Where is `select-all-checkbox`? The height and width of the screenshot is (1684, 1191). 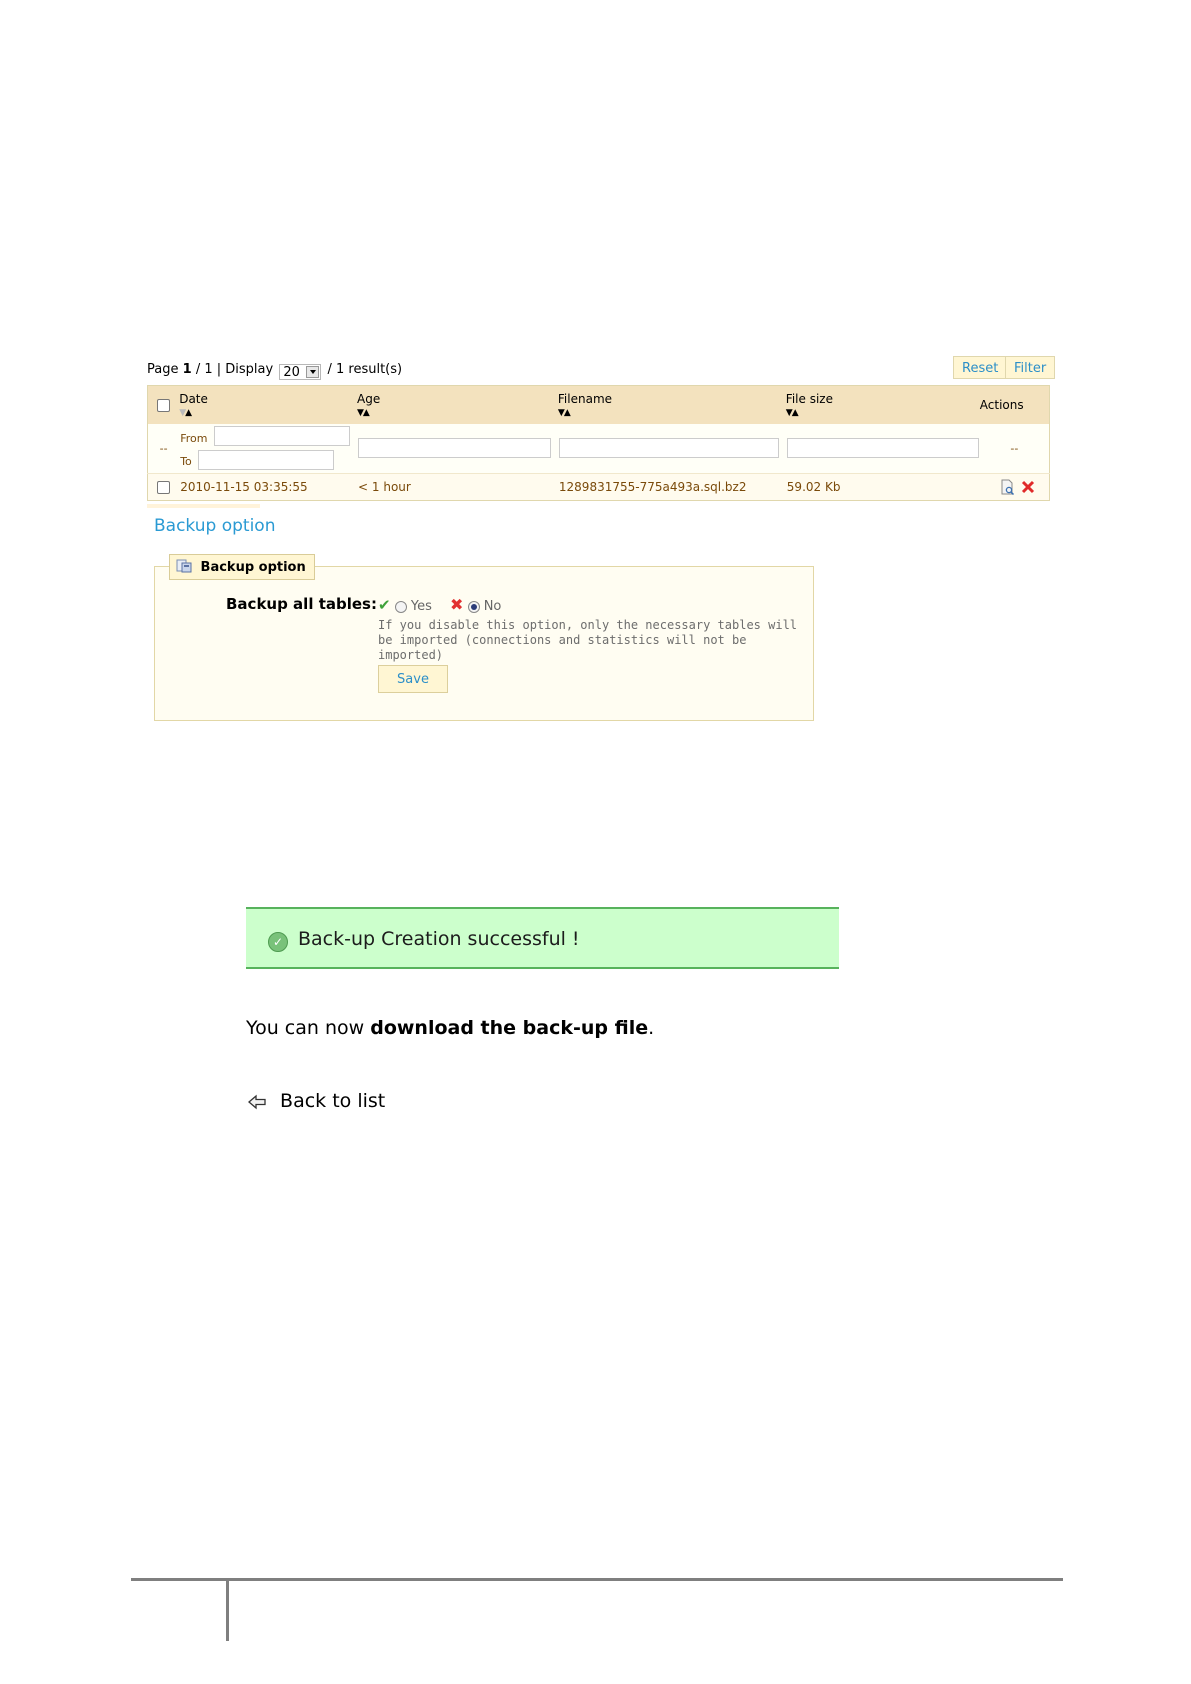 select-all-checkbox is located at coordinates (164, 405).